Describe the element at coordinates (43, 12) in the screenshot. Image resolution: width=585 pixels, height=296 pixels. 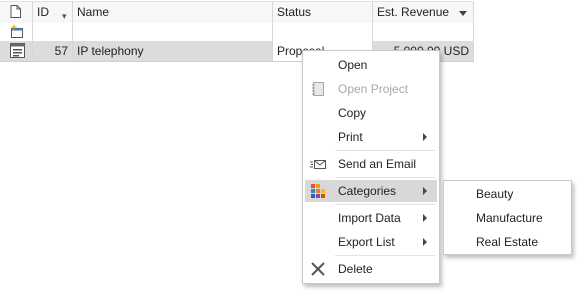
I see `column-header-id-label: ID` at that location.